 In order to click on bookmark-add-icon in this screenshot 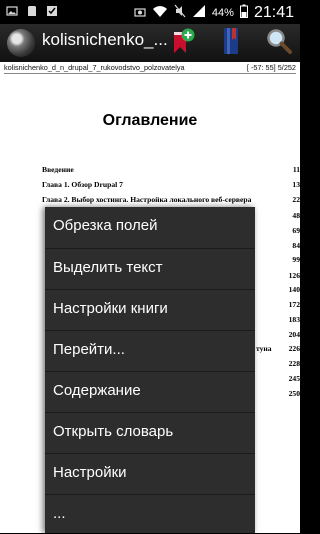, I will do `click(183, 43)`.